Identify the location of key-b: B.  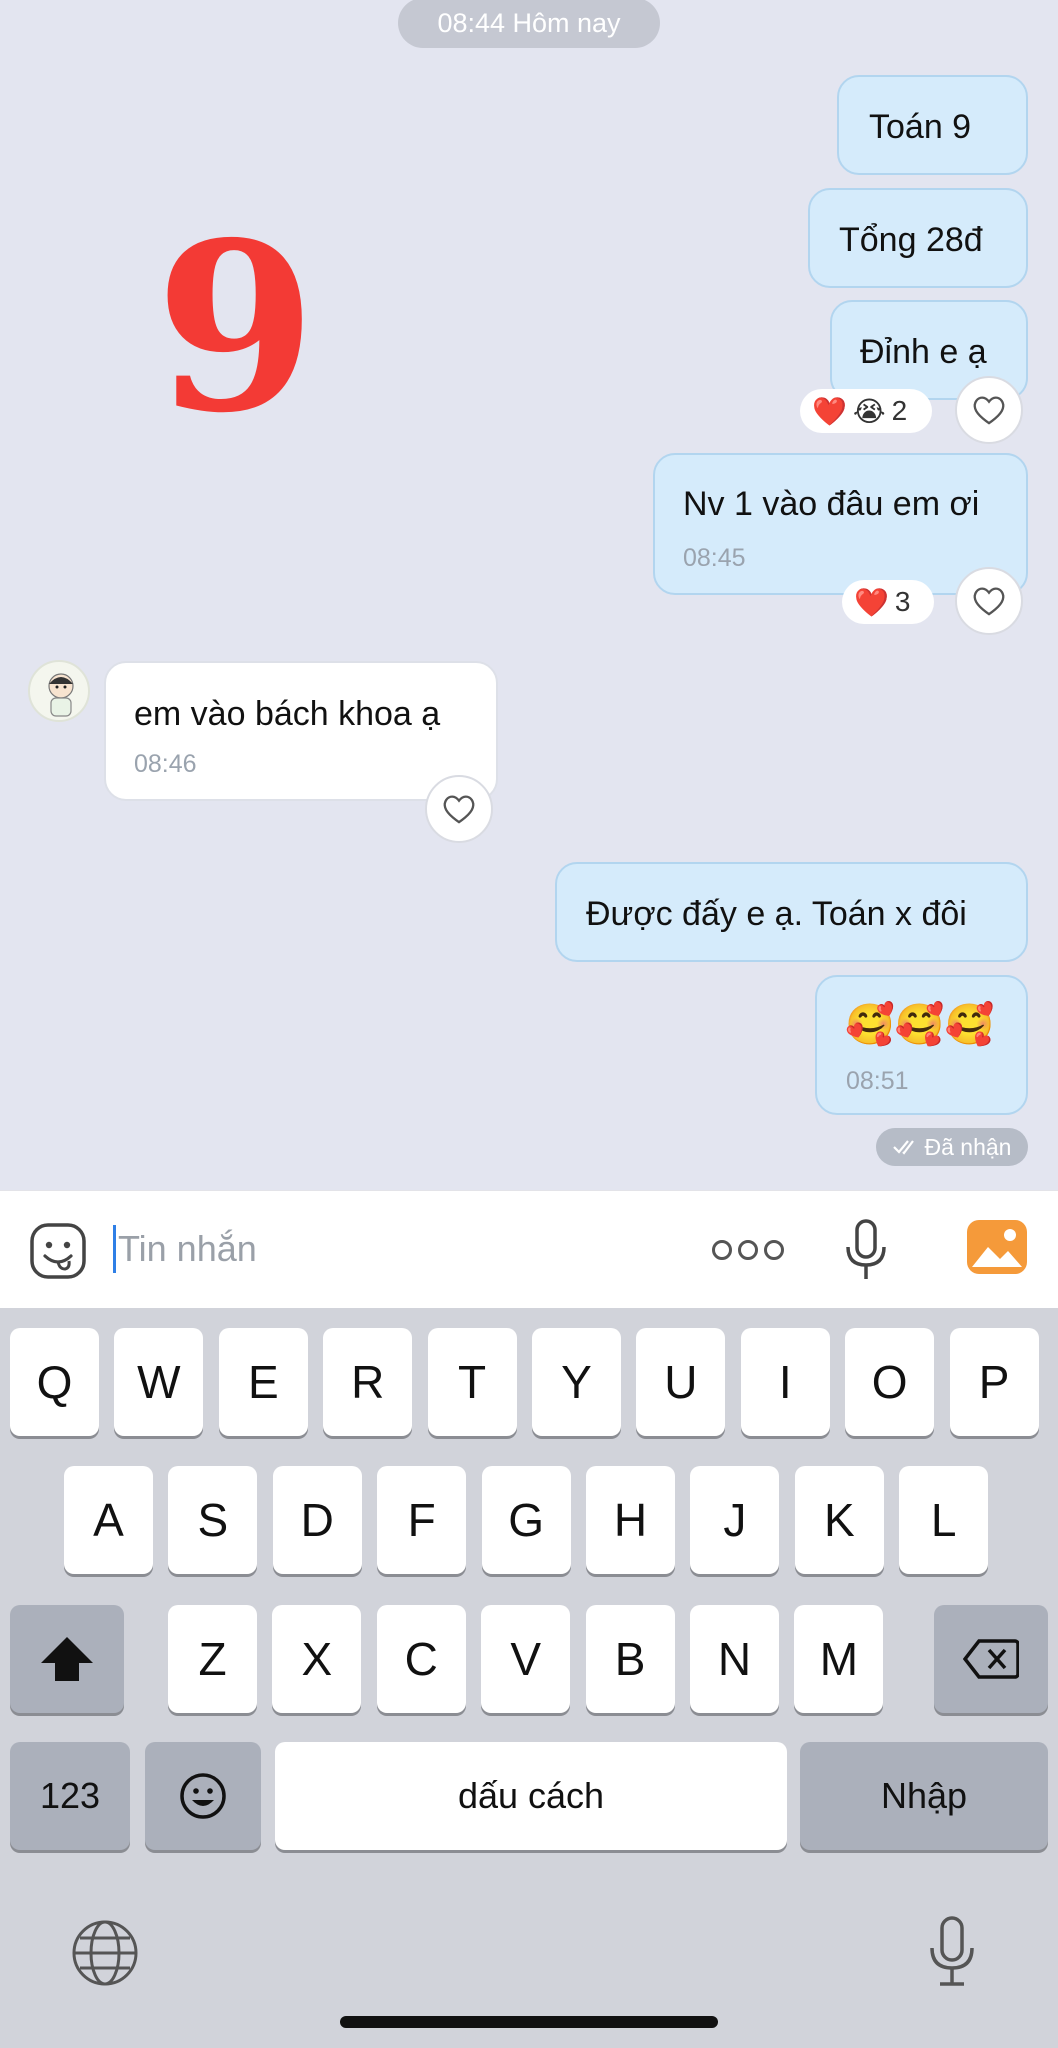
(630, 1659).